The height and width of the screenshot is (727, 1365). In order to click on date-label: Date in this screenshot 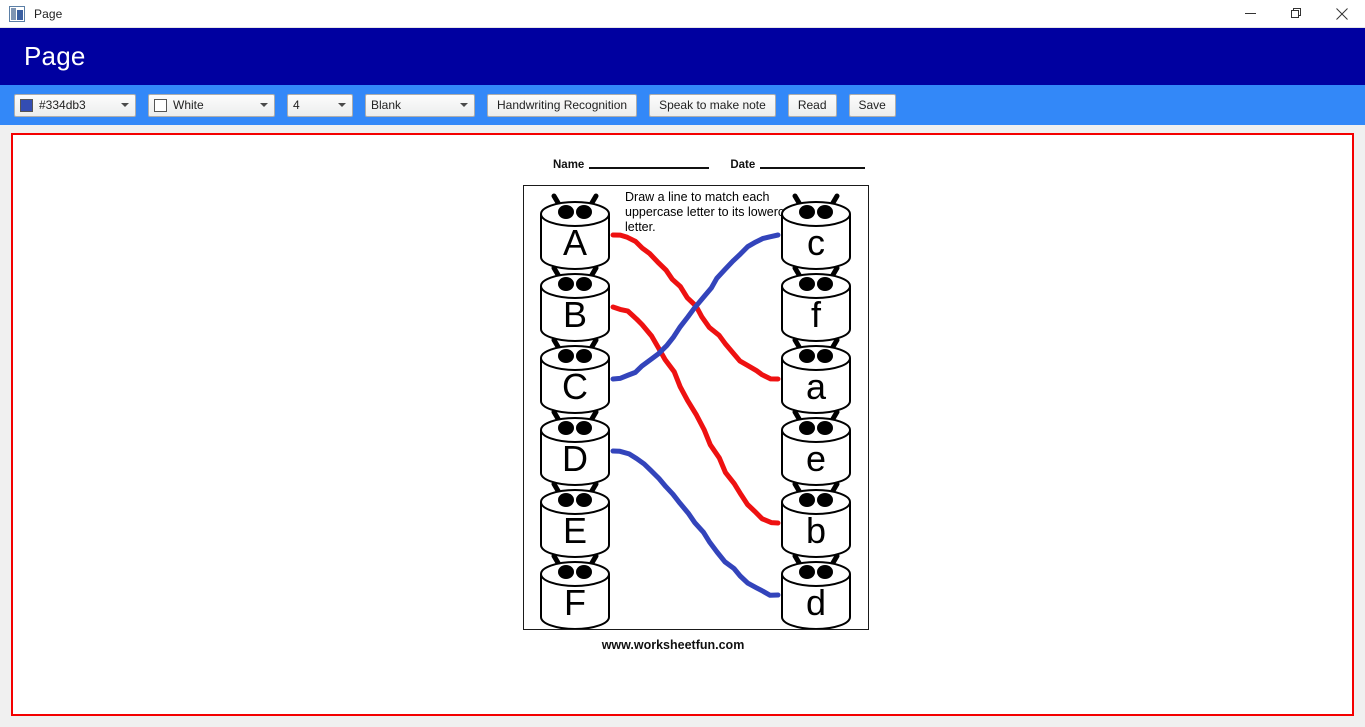, I will do `click(743, 165)`.